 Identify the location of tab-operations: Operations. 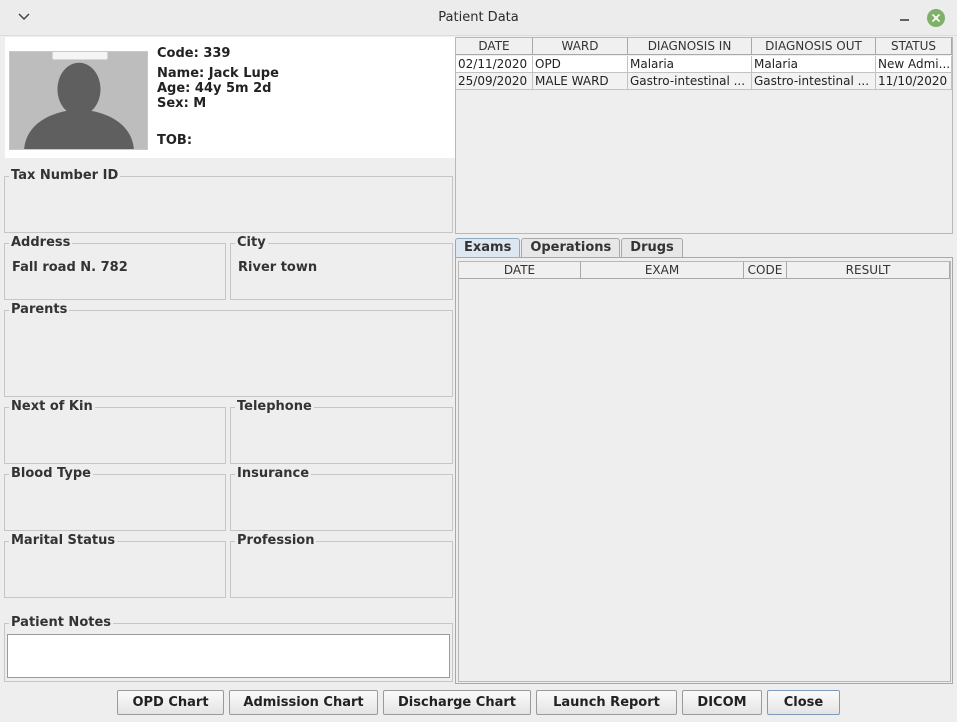
(571, 247).